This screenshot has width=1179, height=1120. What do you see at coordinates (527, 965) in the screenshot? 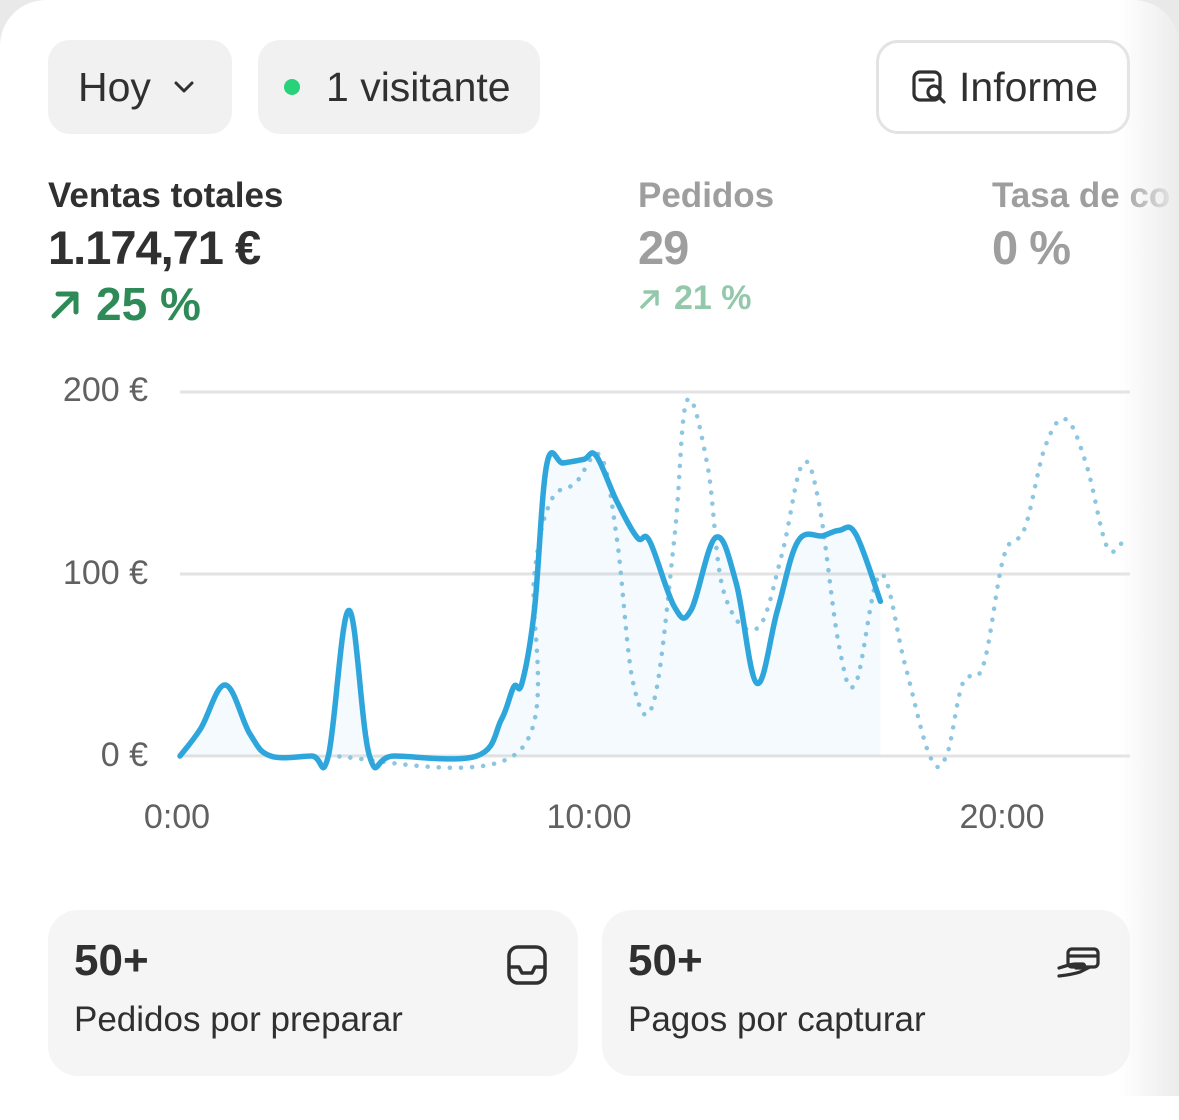
I see `inbox-icon` at bounding box center [527, 965].